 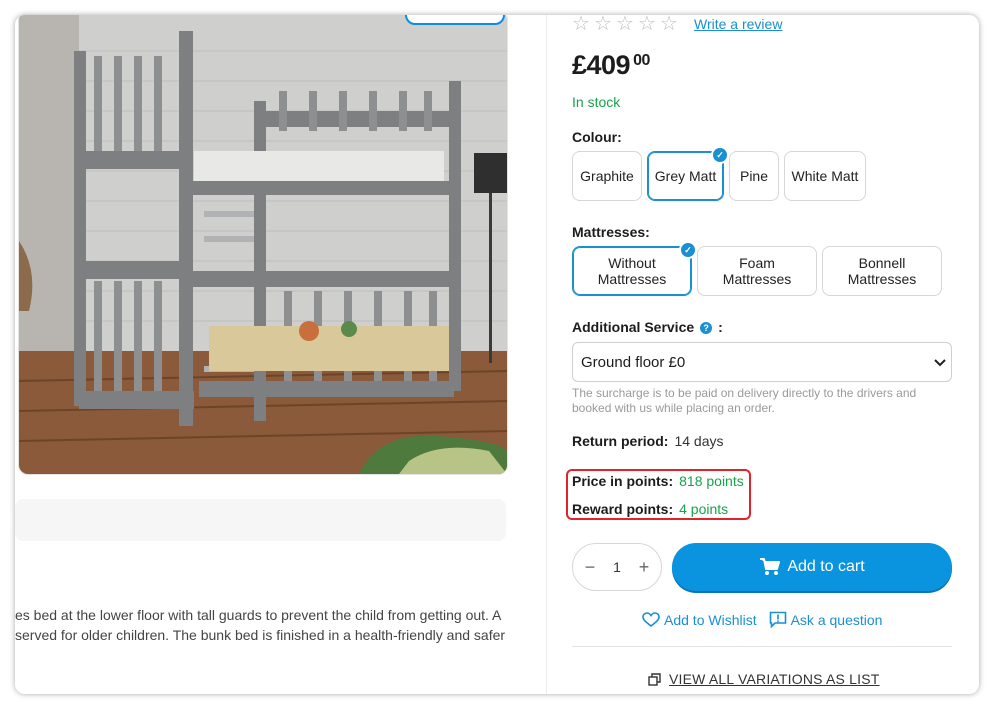 What do you see at coordinates (710, 619) in the screenshot?
I see `wishlist-label: Add to Wishlist` at bounding box center [710, 619].